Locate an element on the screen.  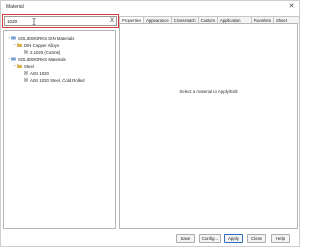
title-bar: Material ✕ is located at coordinates (150, 6).